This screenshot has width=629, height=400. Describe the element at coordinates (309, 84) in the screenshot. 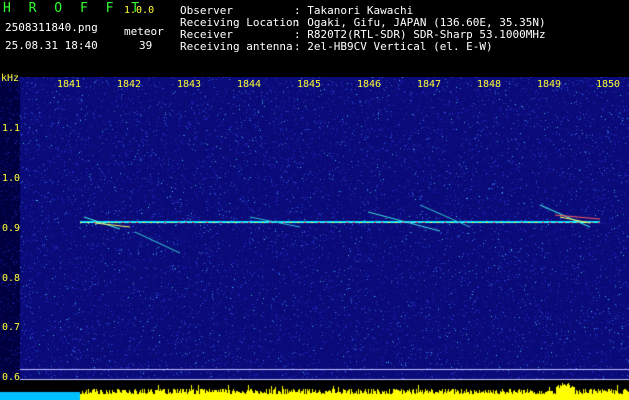

I see `x-tick-1845: 1845` at that location.